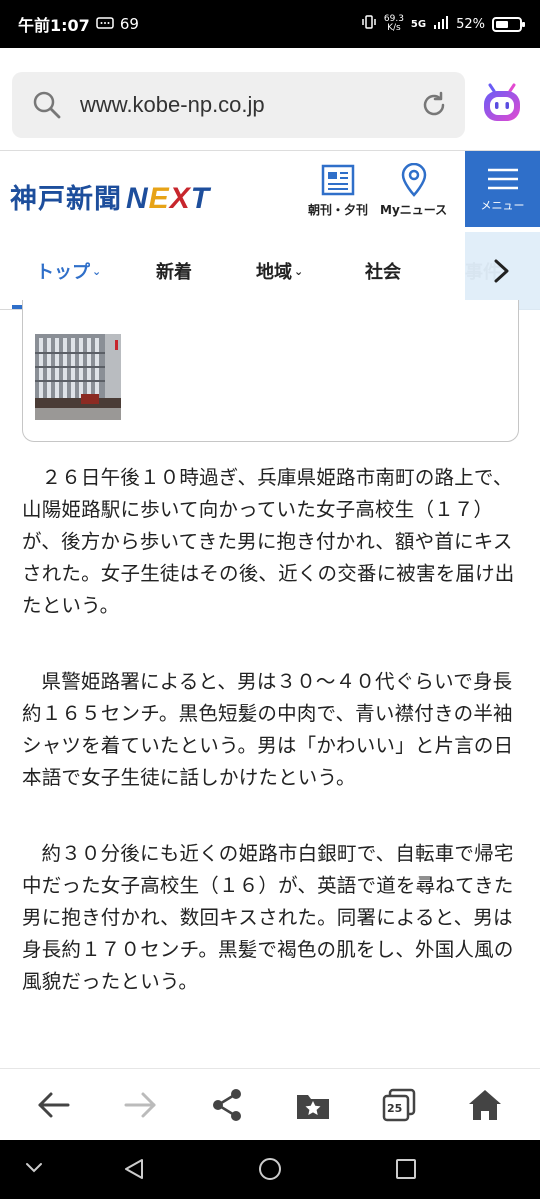 The height and width of the screenshot is (1199, 540). I want to click on vibrate-icon, so click(369, 24).